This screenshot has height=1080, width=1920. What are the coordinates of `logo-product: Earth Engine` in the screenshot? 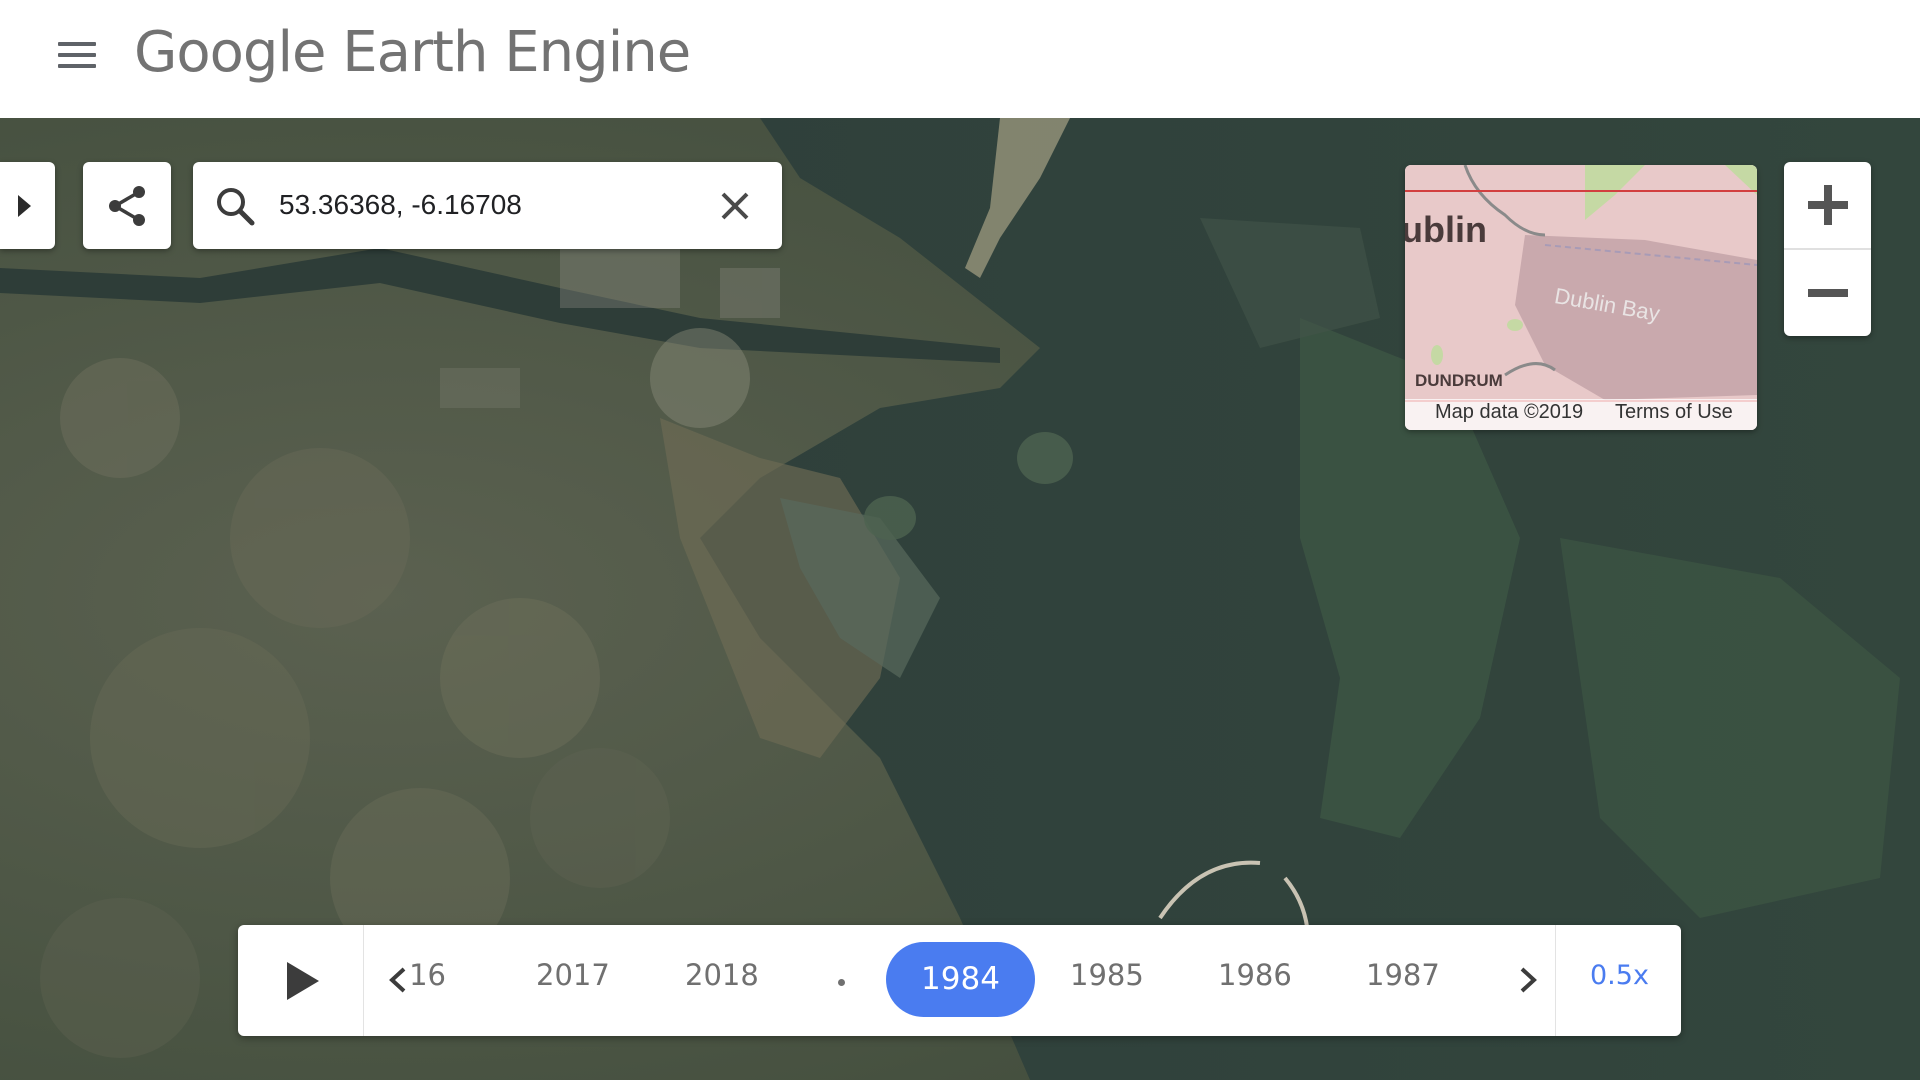 It's located at (516, 52).